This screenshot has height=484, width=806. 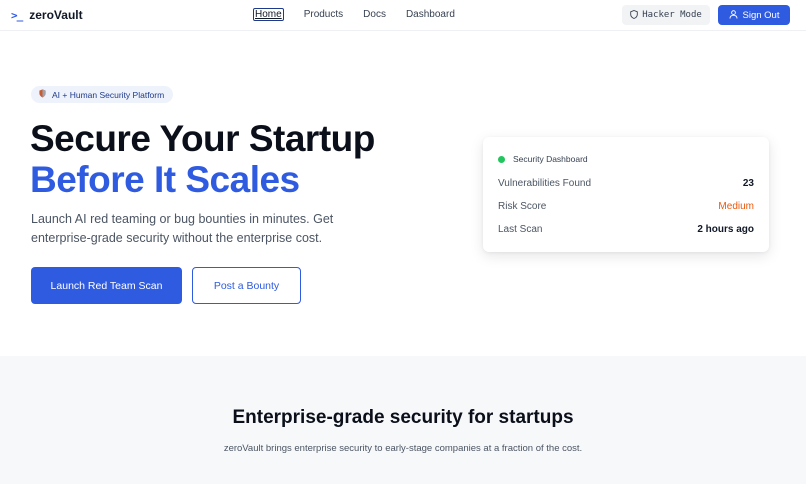 What do you see at coordinates (165, 179) in the screenshot?
I see `hero-title-line2: Before It Scales` at bounding box center [165, 179].